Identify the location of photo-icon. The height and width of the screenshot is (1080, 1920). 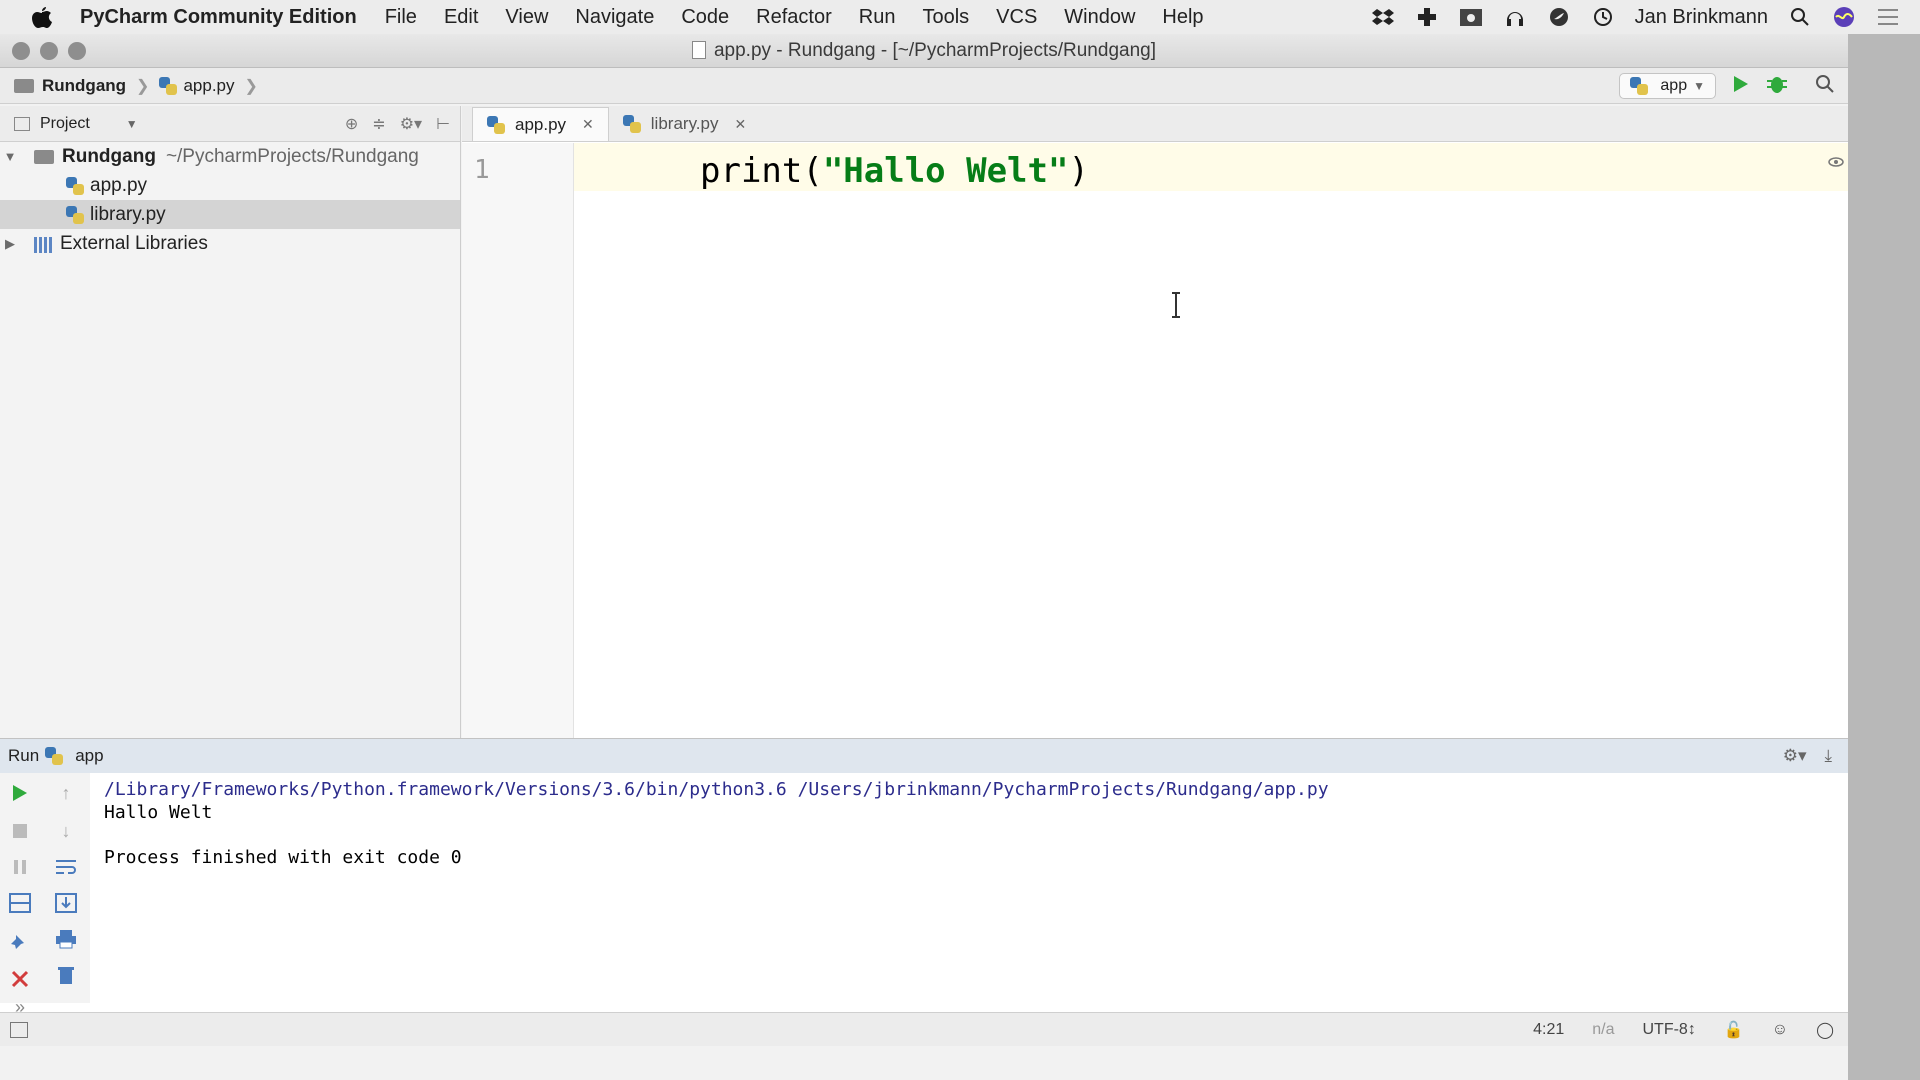
(1471, 17).